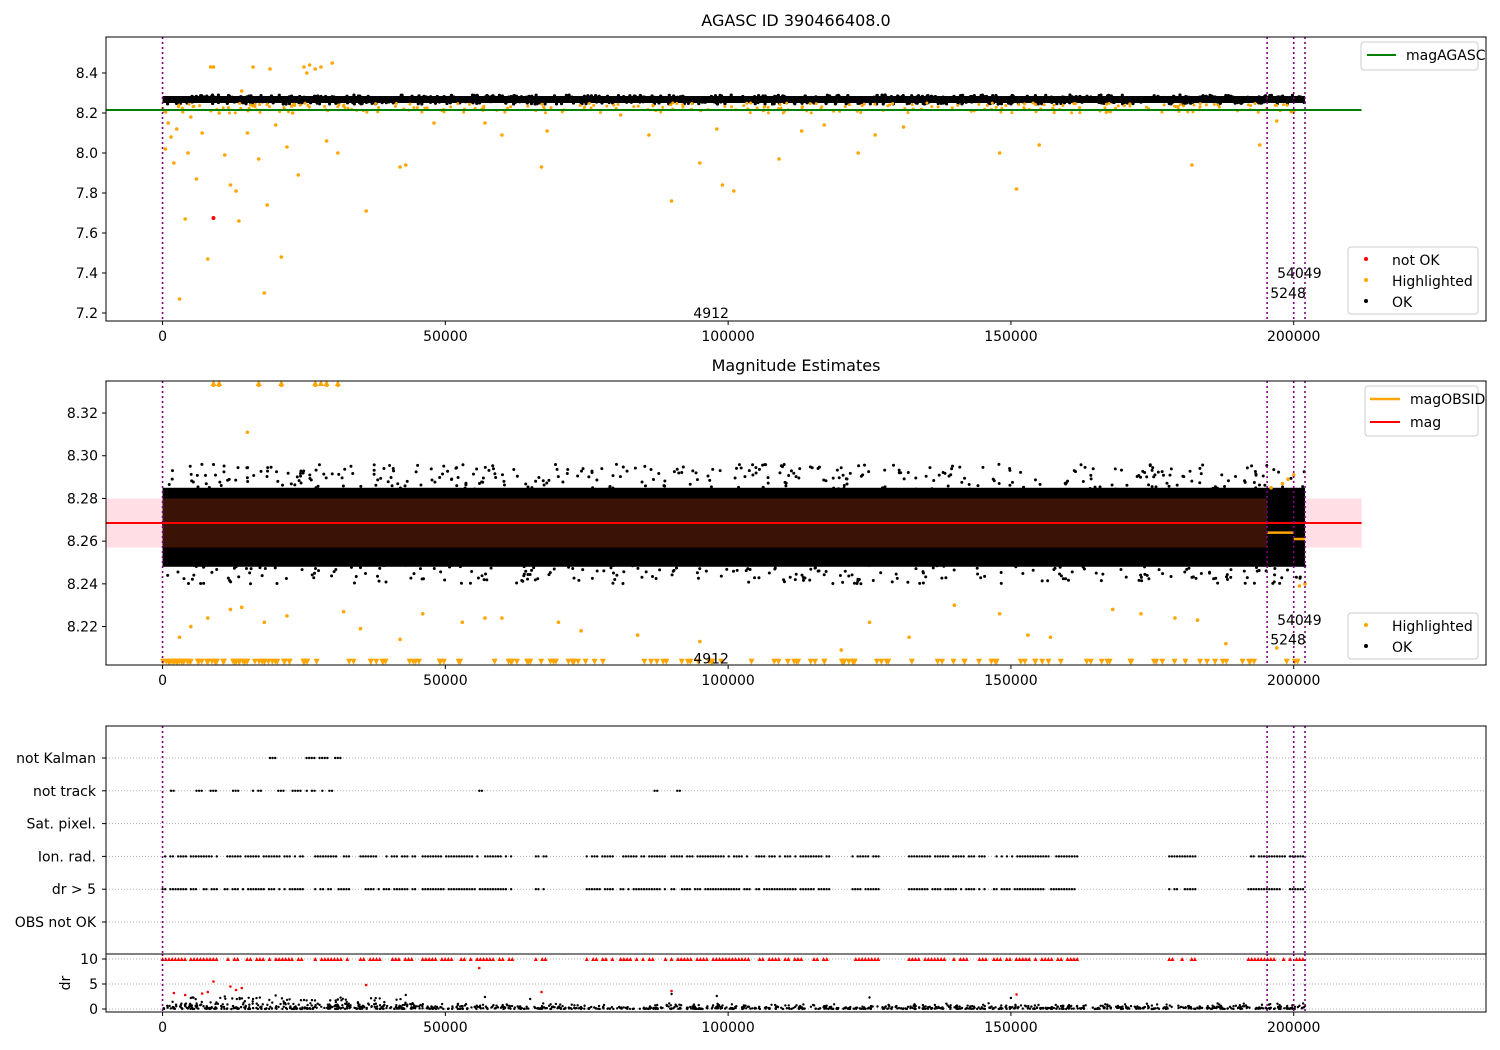 This screenshot has width=1500, height=1050. Describe the element at coordinates (711, 314) in the screenshot. I see `obsid-annotation: 4912` at that location.